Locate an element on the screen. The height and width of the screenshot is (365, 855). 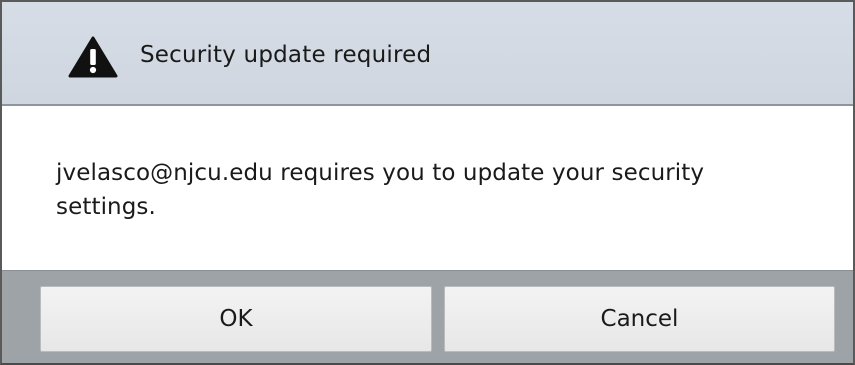
cancel-button: Cancel is located at coordinates (639, 319).